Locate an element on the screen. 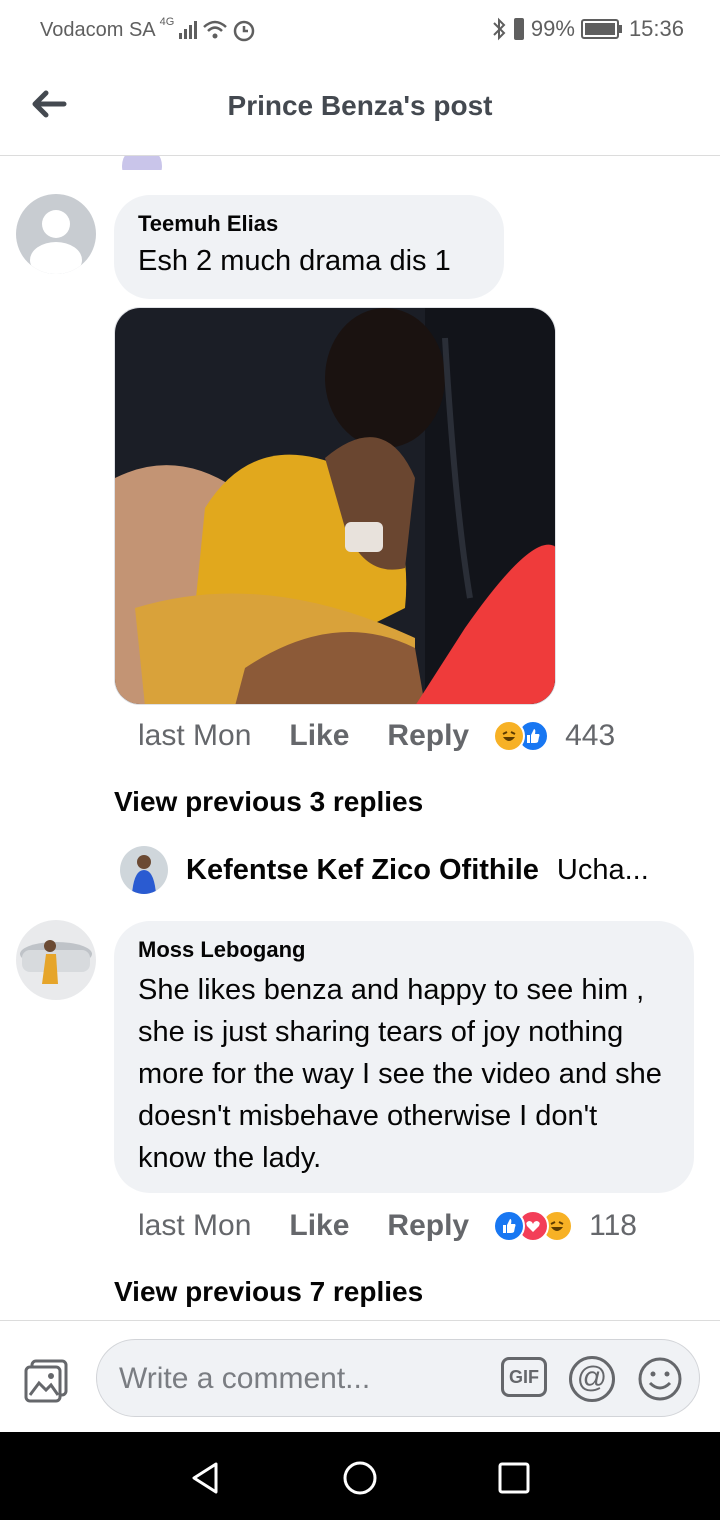 The image size is (720, 1520). emoji-icon is located at coordinates (660, 1379).